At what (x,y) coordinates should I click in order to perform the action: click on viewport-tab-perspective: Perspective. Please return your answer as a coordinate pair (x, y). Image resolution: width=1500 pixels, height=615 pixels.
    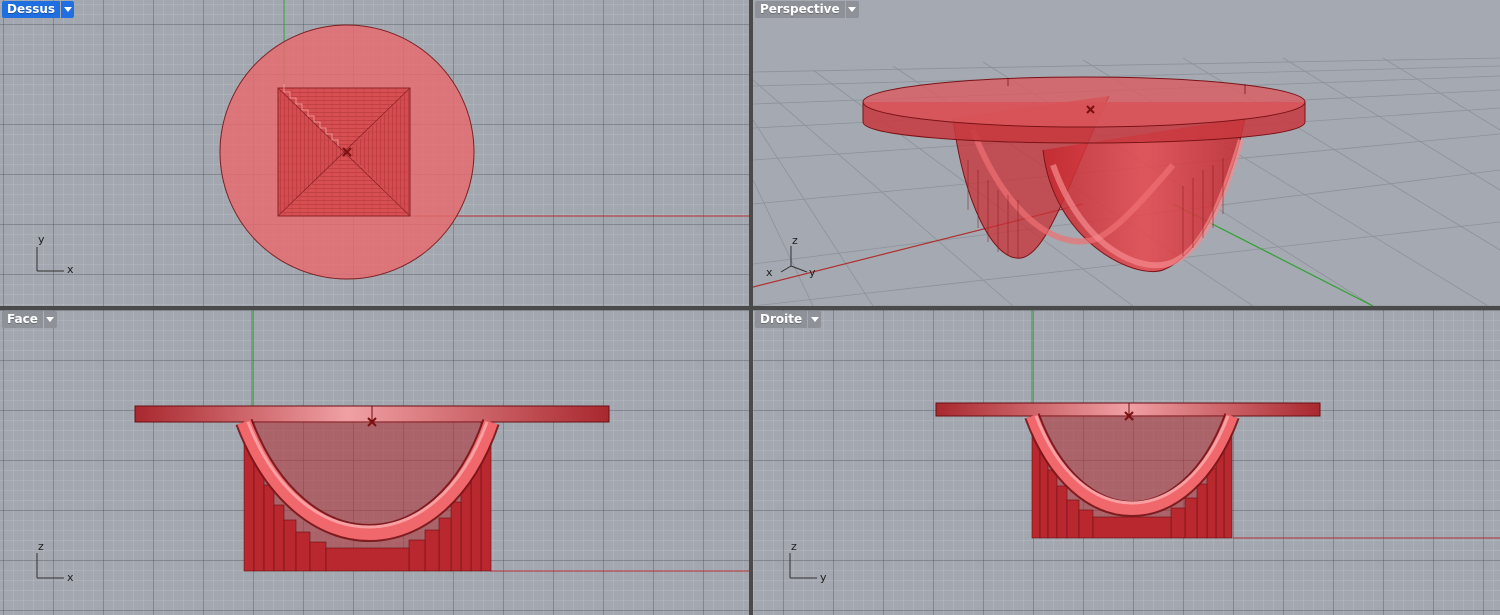
    Looking at the image, I should click on (807, 9).